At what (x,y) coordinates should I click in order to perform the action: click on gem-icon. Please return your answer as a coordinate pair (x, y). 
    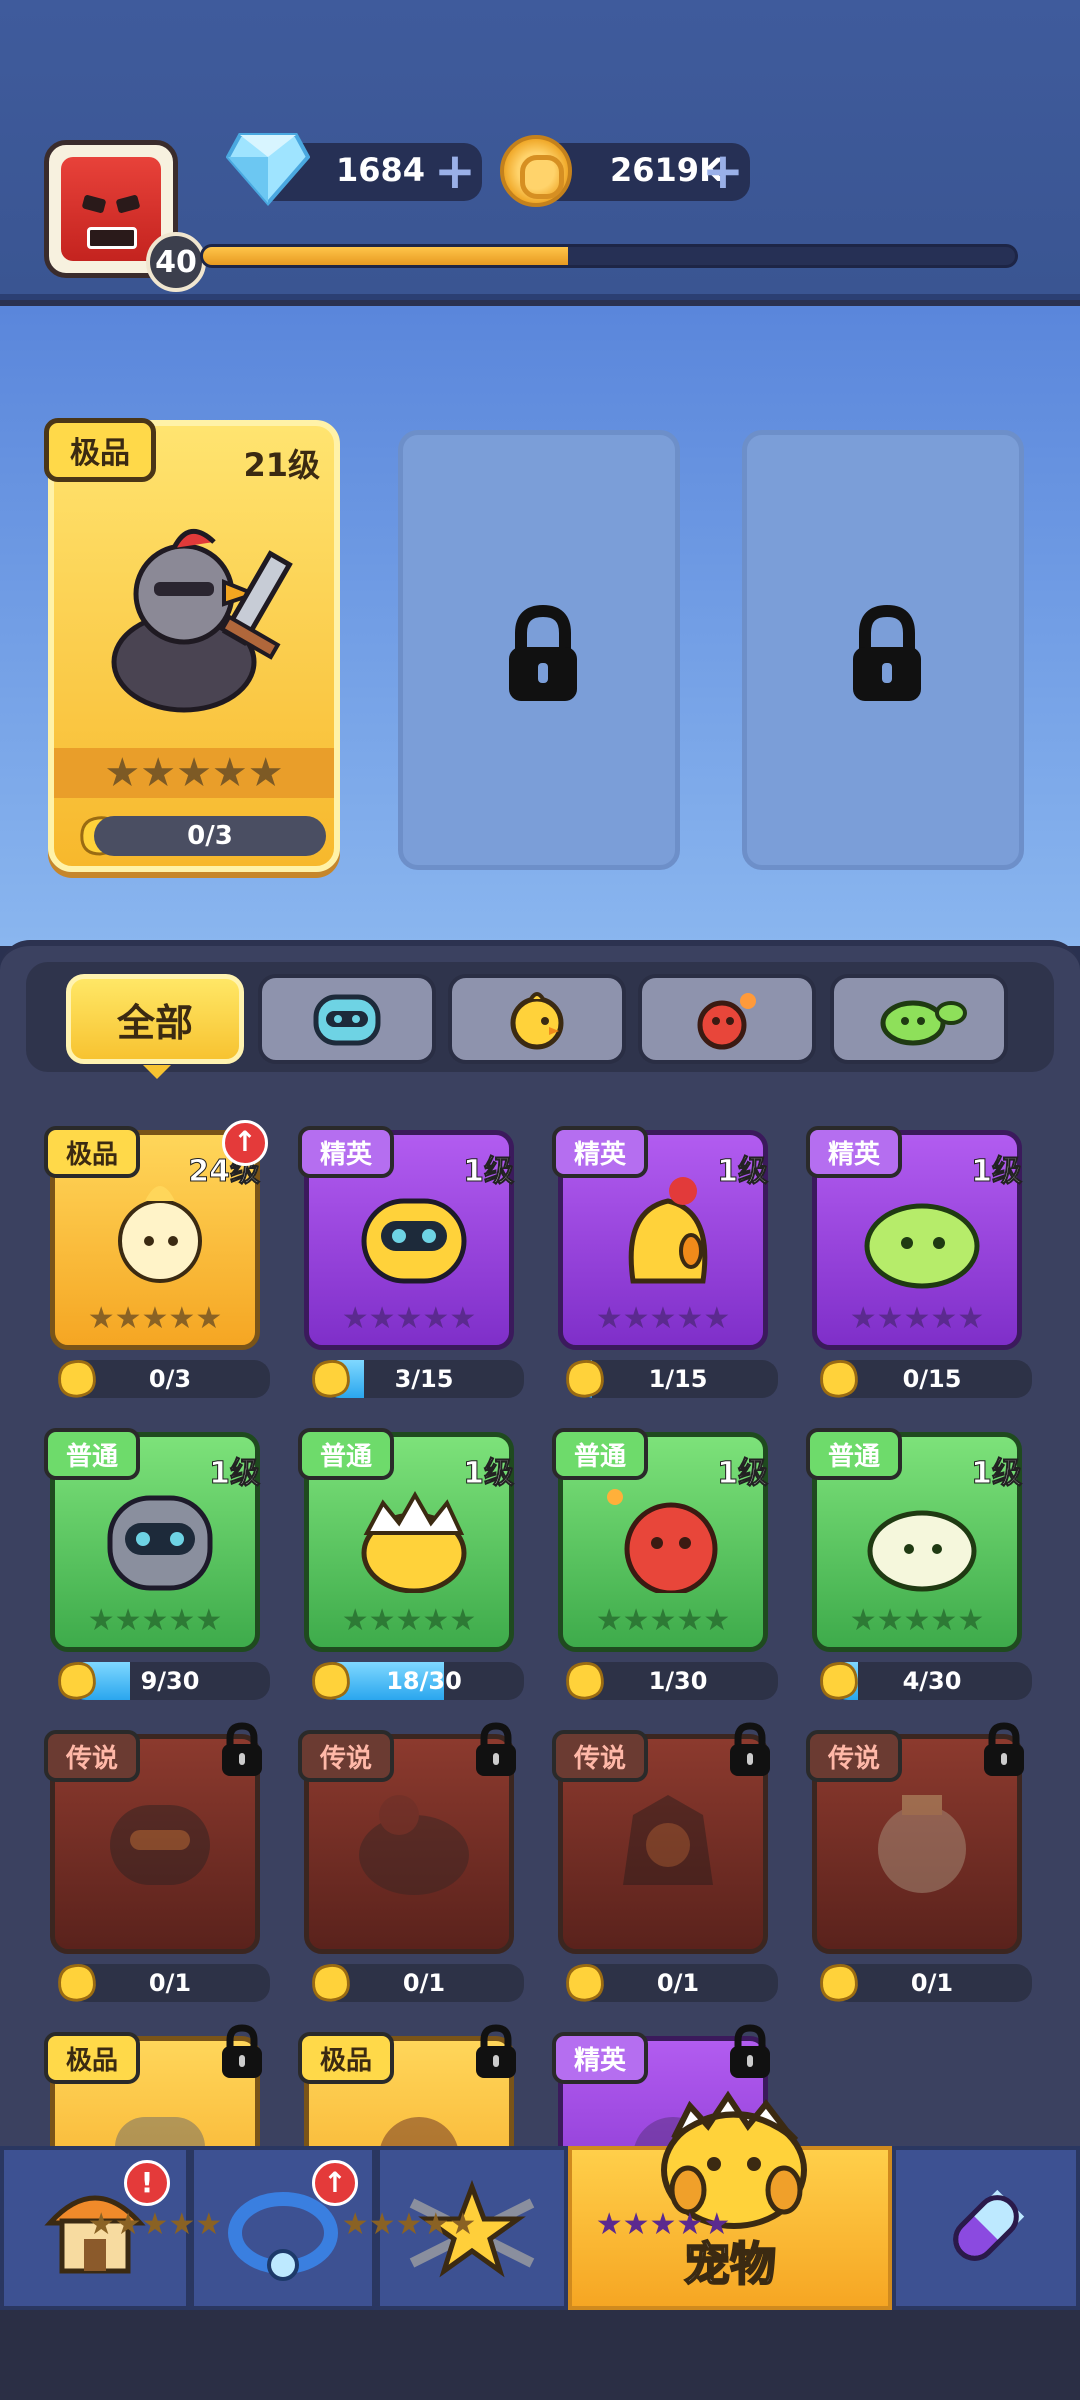
    Looking at the image, I should click on (268, 170).